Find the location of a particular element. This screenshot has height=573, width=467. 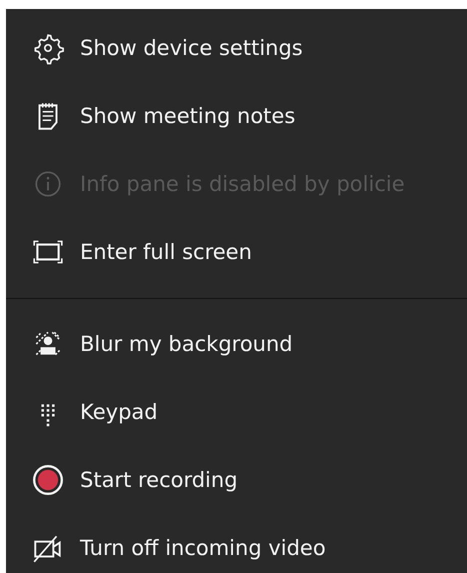

menu-item: Keypad is located at coordinates (236, 412).